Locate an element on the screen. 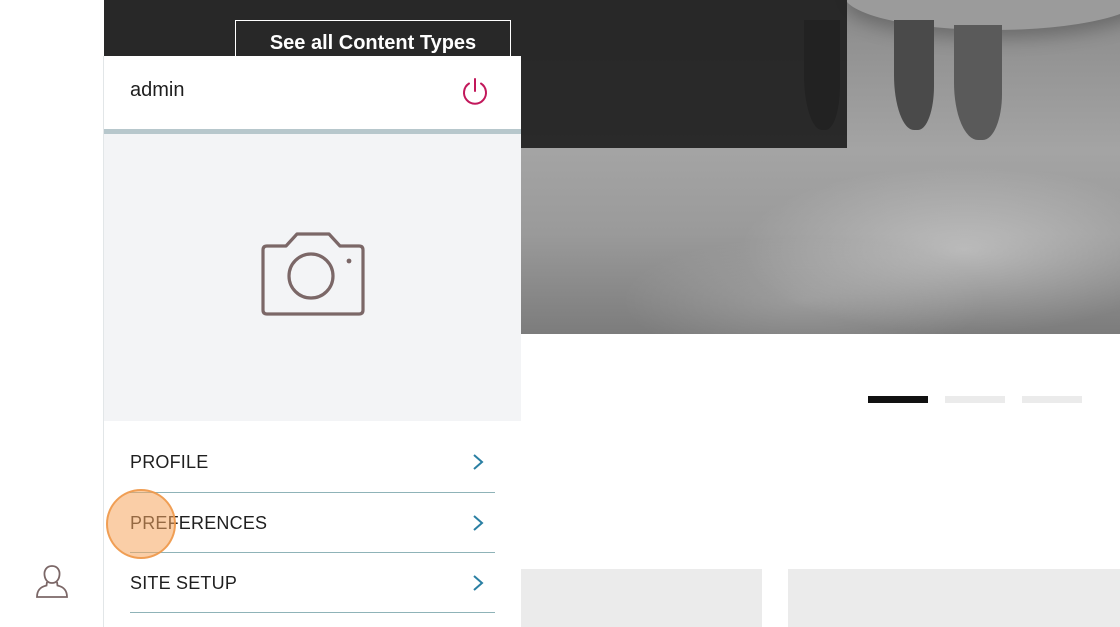 This screenshot has width=1120, height=627. camera-icon is located at coordinates (313, 274).